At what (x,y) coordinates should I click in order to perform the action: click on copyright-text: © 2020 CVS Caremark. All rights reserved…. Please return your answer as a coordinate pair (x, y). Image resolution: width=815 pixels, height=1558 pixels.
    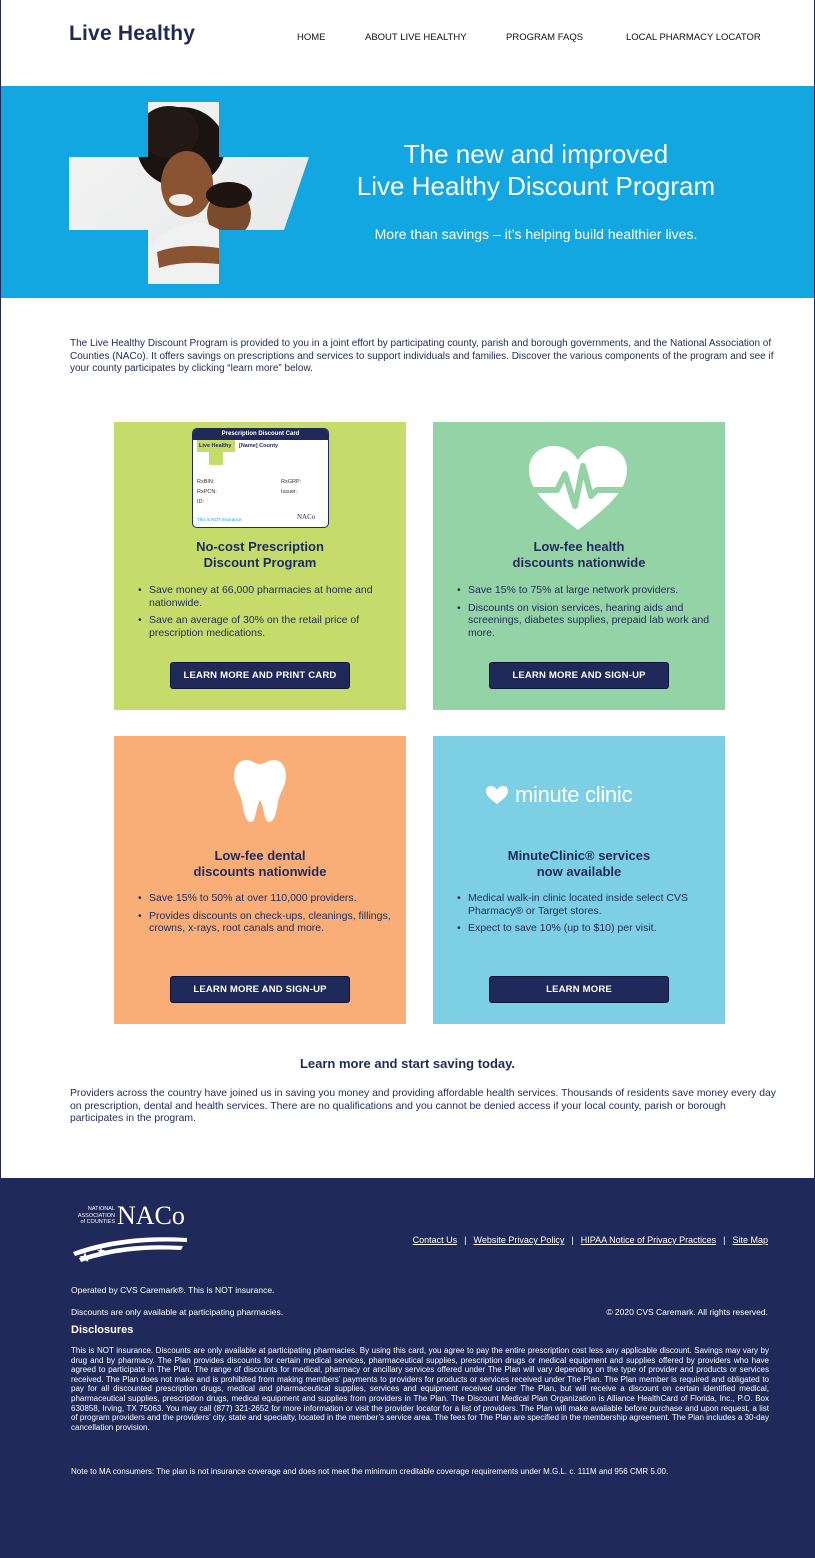
    Looking at the image, I should click on (687, 1312).